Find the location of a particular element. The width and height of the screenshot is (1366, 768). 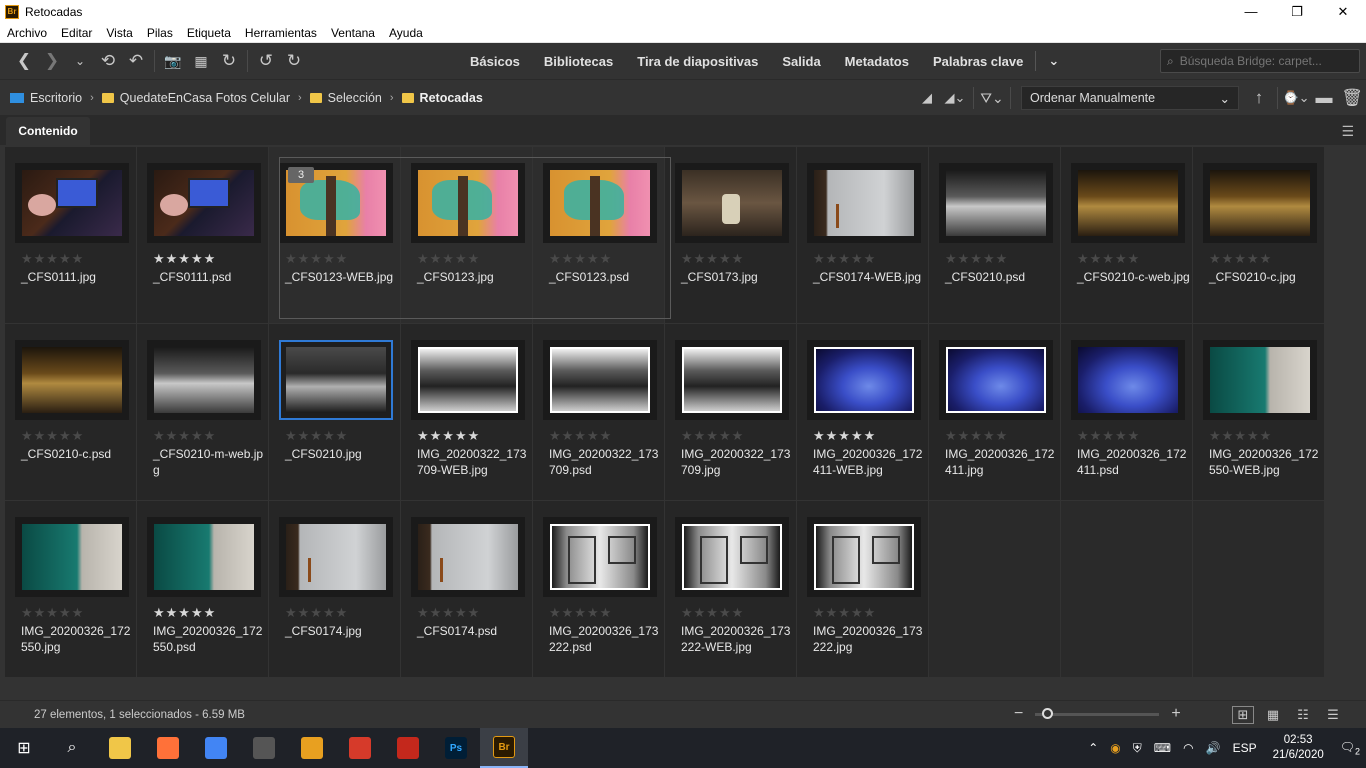

search-input is located at coordinates (1259, 61).